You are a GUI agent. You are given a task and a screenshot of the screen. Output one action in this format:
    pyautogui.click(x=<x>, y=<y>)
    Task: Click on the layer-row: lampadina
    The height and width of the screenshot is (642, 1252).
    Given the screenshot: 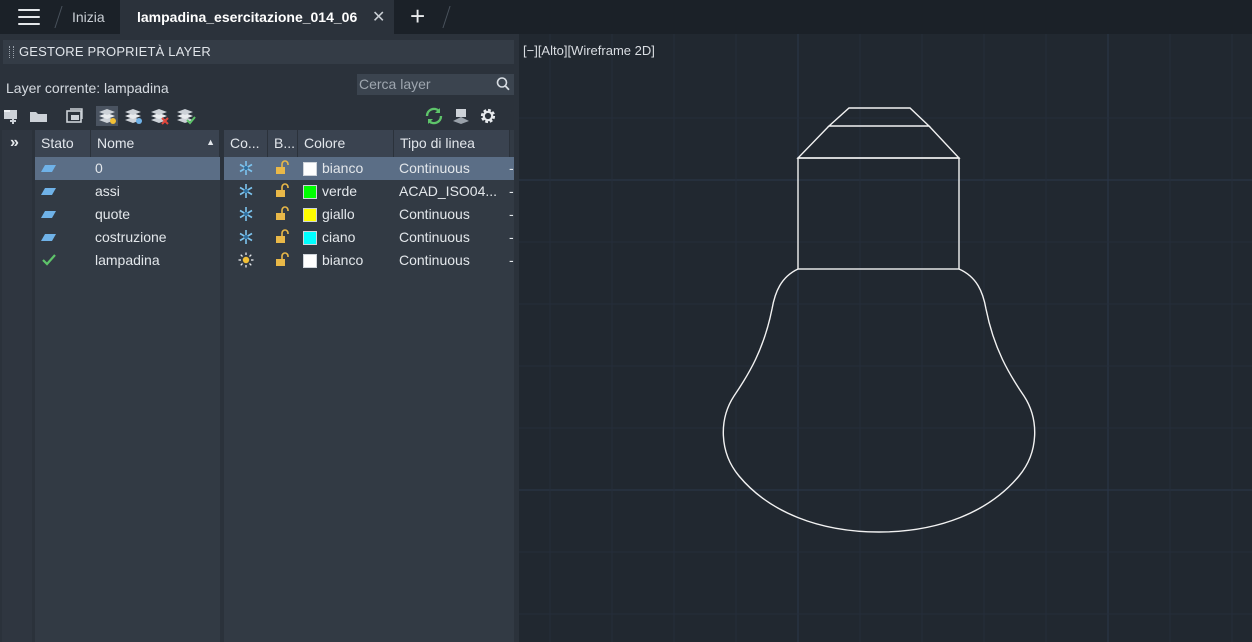 What is the action you would take?
    pyautogui.click(x=127, y=260)
    